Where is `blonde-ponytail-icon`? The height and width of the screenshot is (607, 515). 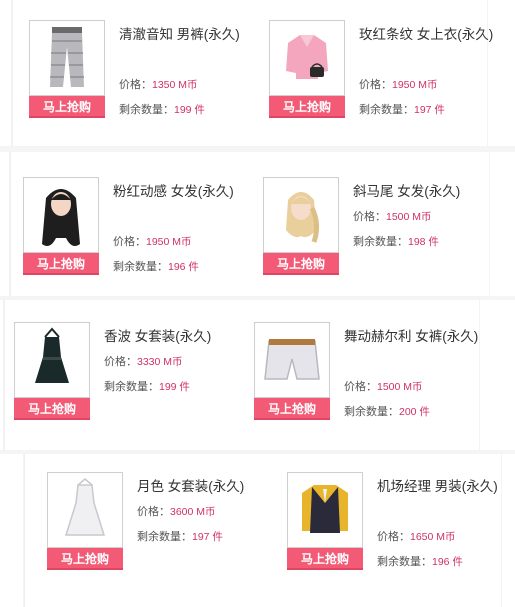
blonde-ponytail-icon is located at coordinates (301, 215).